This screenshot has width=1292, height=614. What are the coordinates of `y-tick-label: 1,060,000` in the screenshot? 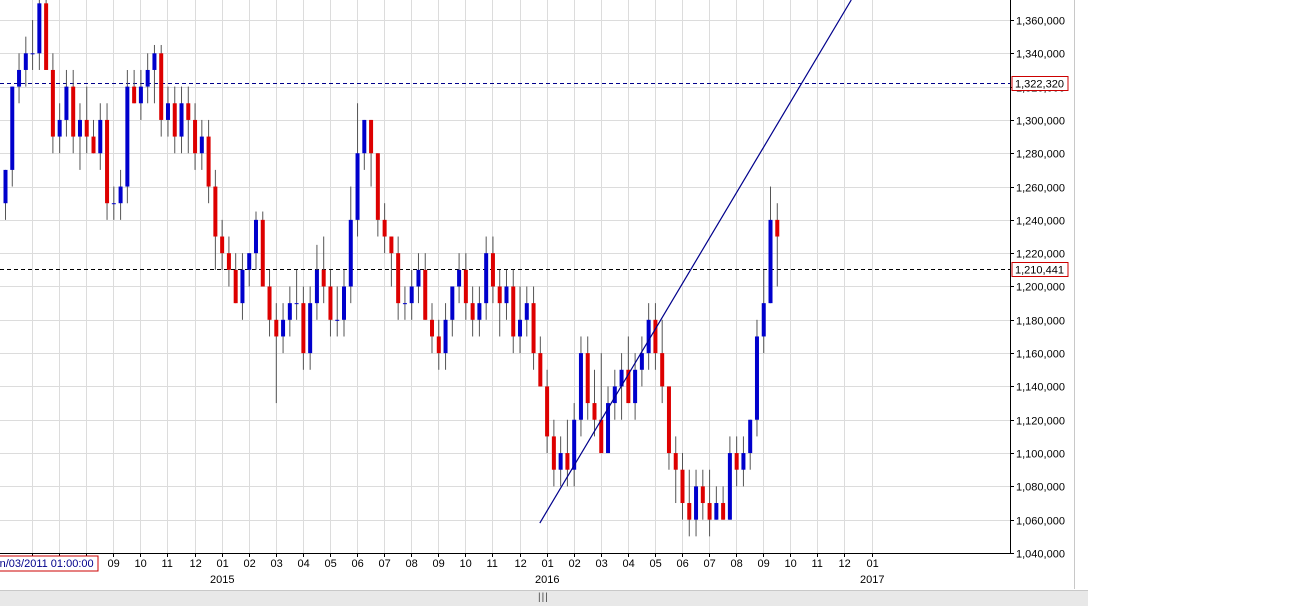 It's located at (1040, 522).